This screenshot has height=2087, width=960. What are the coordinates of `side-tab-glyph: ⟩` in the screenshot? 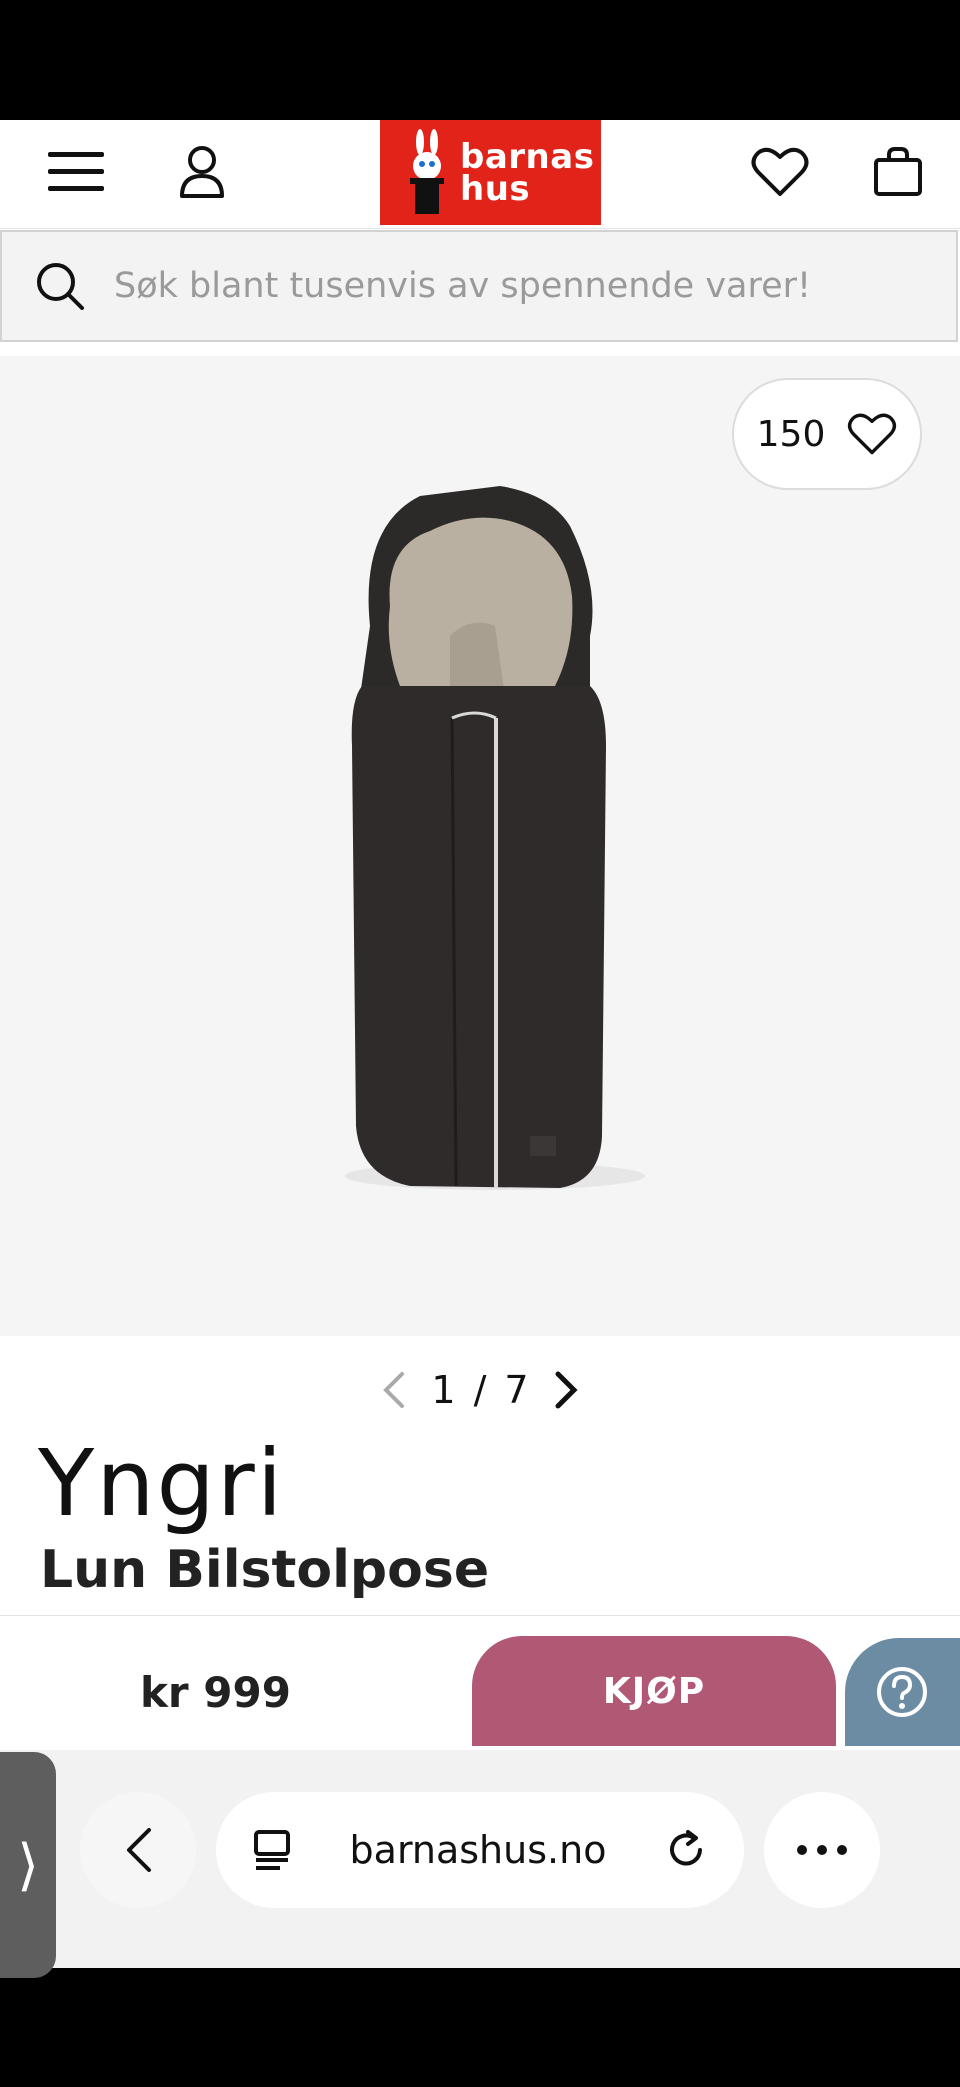 It's located at (28, 1865).